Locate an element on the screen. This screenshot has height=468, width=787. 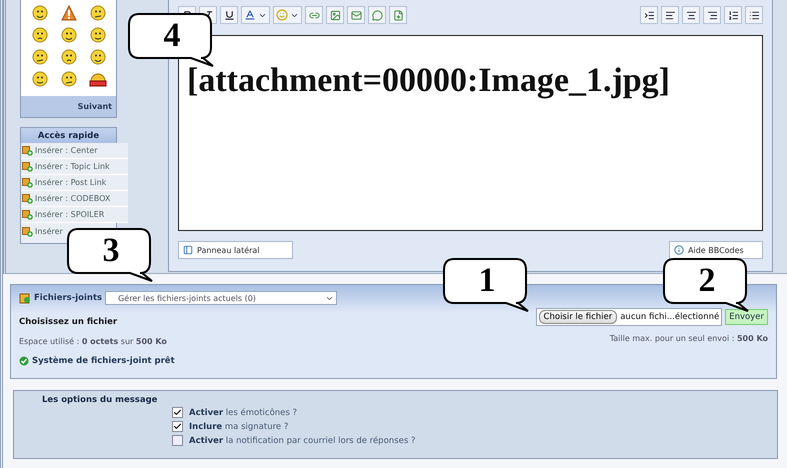
file-plus-icon is located at coordinates (398, 15).